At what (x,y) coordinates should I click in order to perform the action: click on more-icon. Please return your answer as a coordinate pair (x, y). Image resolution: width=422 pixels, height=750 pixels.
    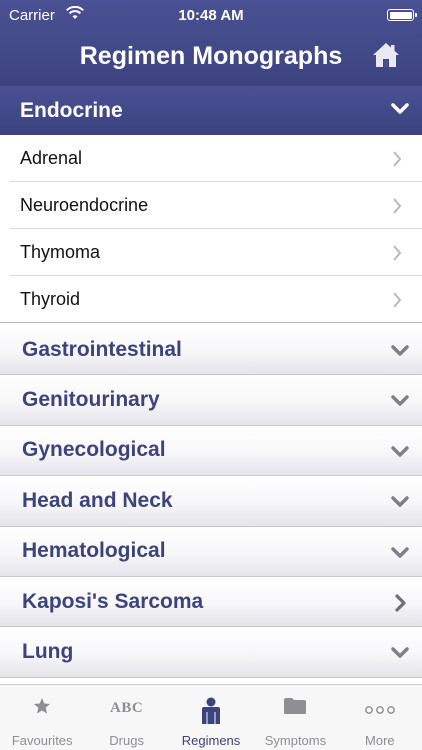
    Looking at the image, I should click on (379, 710).